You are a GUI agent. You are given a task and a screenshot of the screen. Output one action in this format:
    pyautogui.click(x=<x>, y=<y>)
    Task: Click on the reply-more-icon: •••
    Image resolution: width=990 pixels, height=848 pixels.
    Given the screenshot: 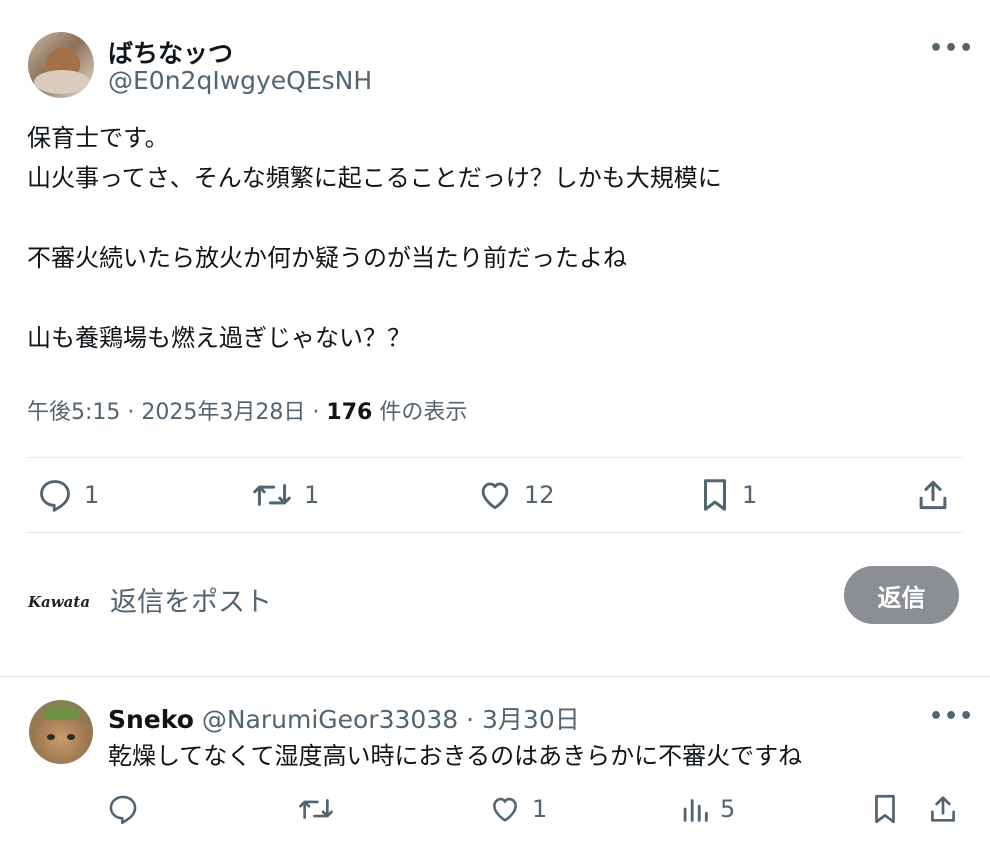 What is the action you would take?
    pyautogui.click(x=951, y=716)
    